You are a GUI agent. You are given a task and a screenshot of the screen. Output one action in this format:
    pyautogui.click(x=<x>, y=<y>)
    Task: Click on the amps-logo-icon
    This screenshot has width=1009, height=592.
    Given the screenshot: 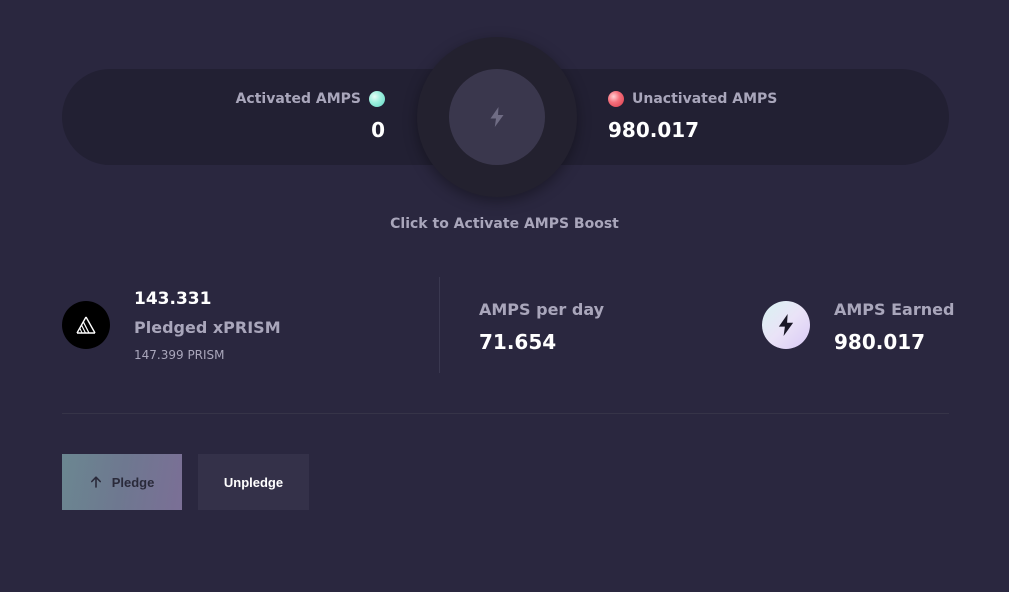 What is the action you would take?
    pyautogui.click(x=786, y=325)
    